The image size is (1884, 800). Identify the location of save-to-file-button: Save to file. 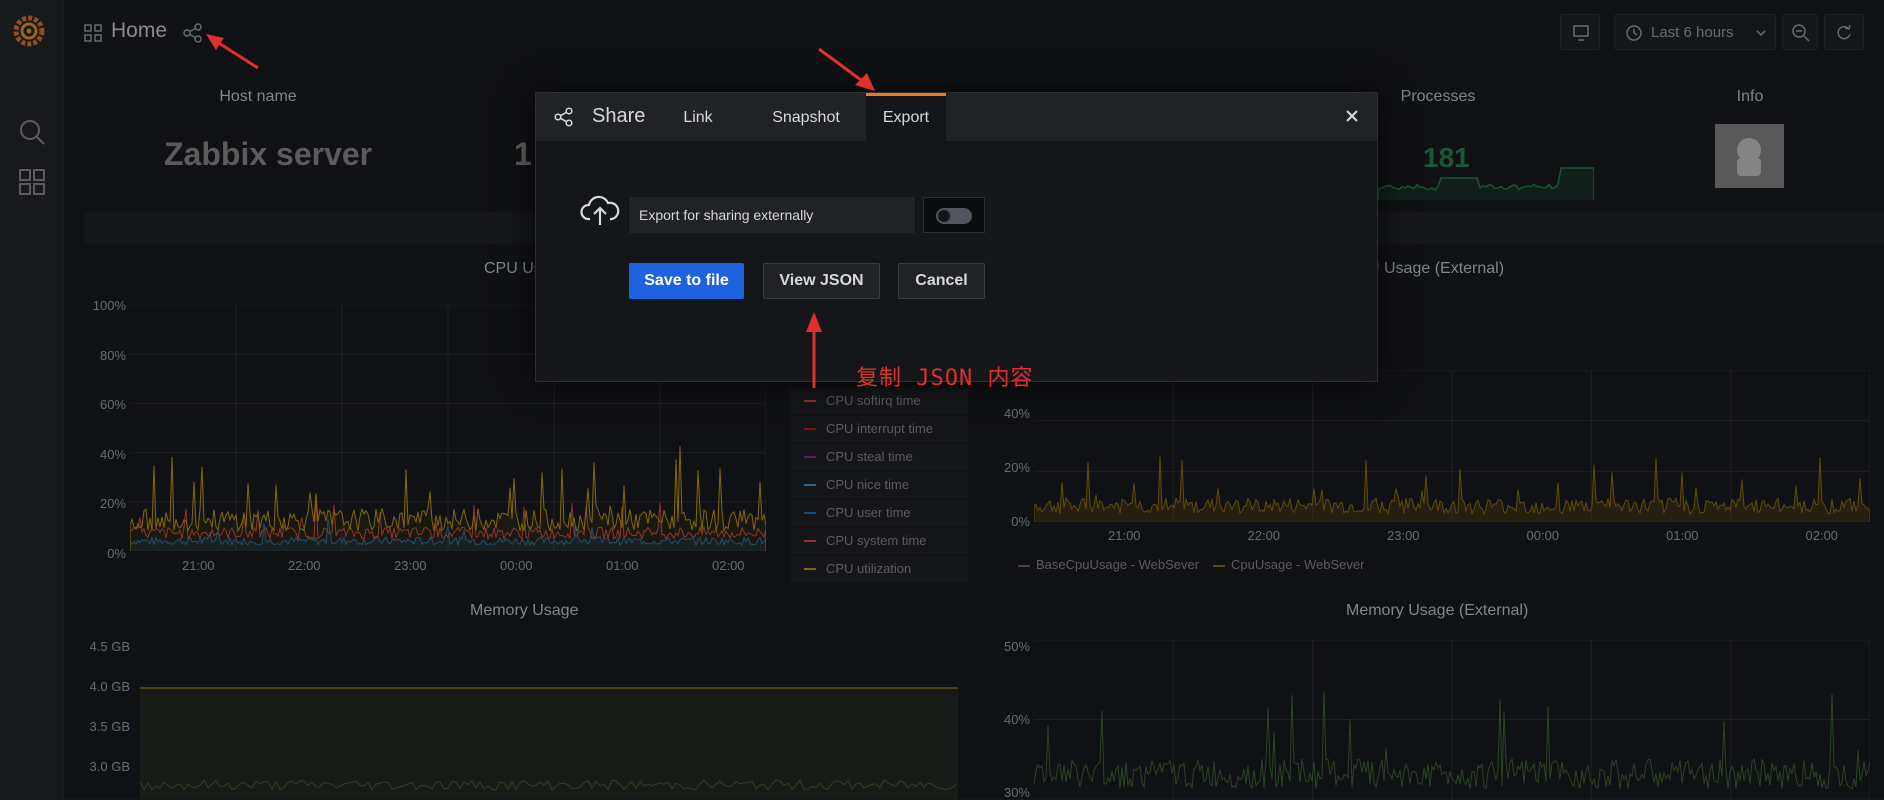
(686, 281).